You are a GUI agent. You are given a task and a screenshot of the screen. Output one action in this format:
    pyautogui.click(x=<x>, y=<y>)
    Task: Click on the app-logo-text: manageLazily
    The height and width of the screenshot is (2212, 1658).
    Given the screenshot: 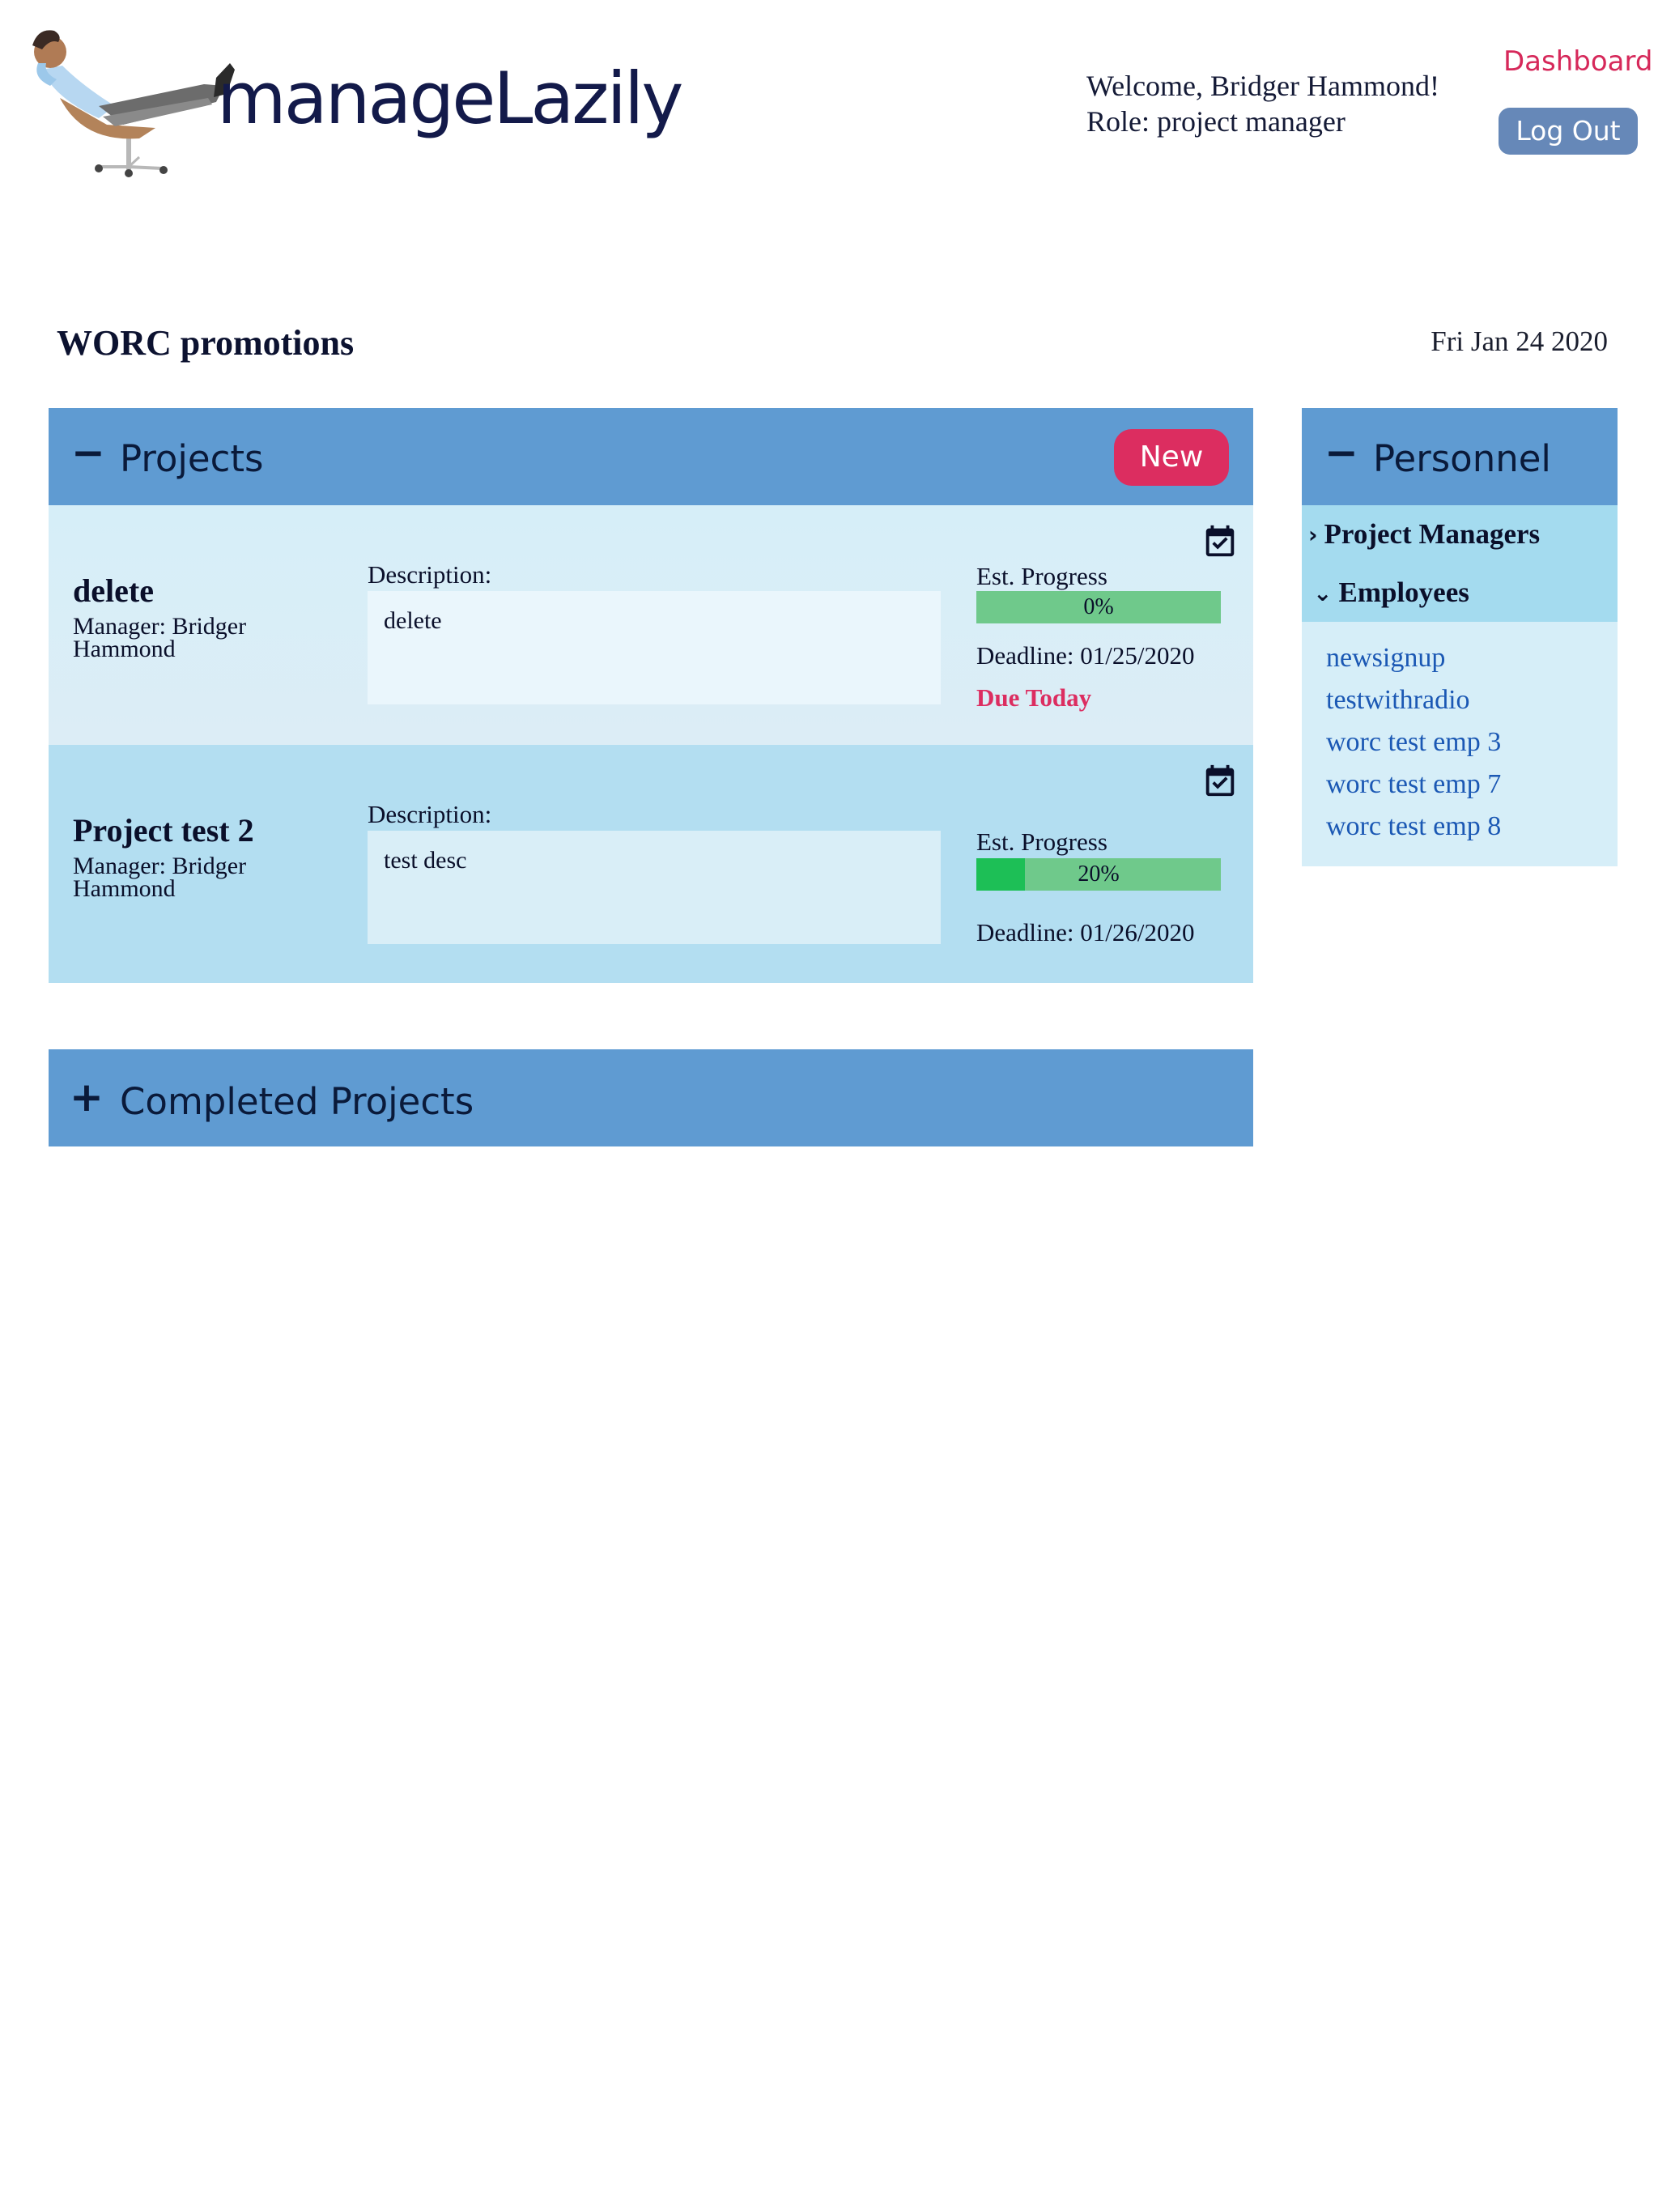 What is the action you would take?
    pyautogui.click(x=450, y=99)
    